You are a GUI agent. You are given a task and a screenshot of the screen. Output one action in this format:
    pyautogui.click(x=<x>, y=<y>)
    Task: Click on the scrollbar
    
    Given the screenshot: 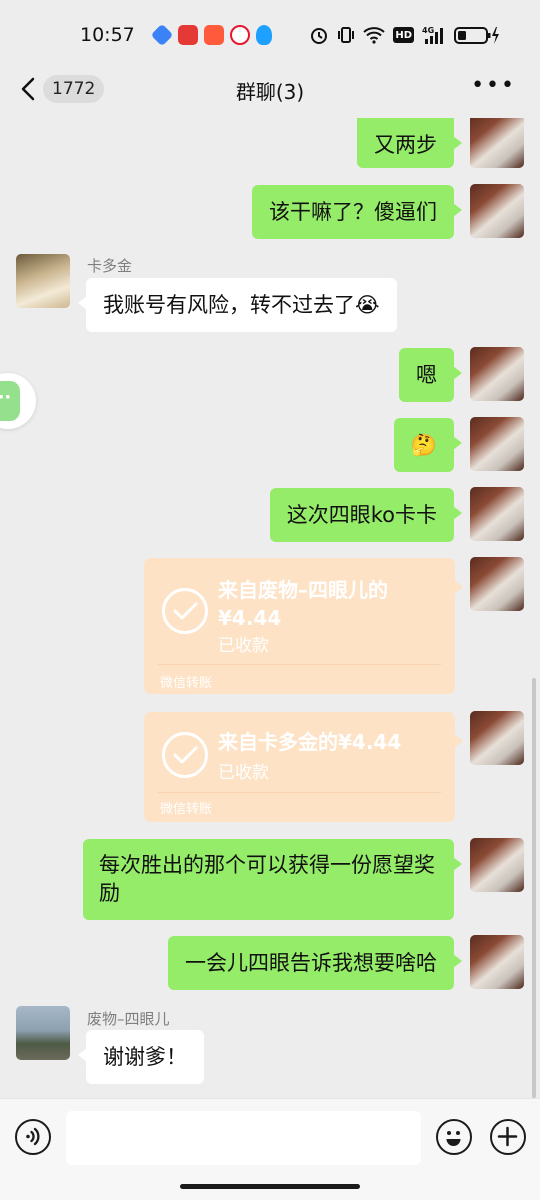 What is the action you would take?
    pyautogui.click(x=534, y=888)
    